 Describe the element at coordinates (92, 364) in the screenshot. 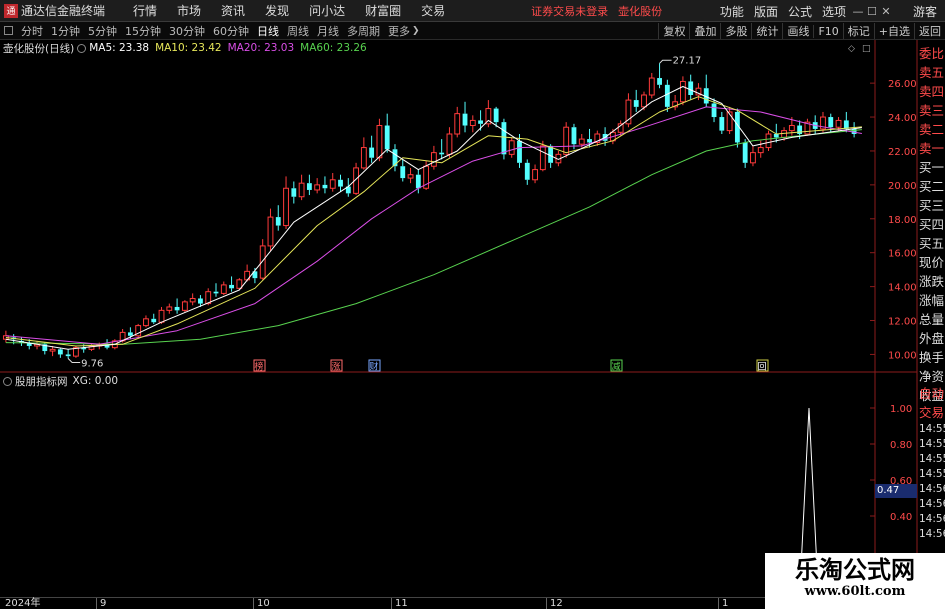

I see `low-label: 9.76` at that location.